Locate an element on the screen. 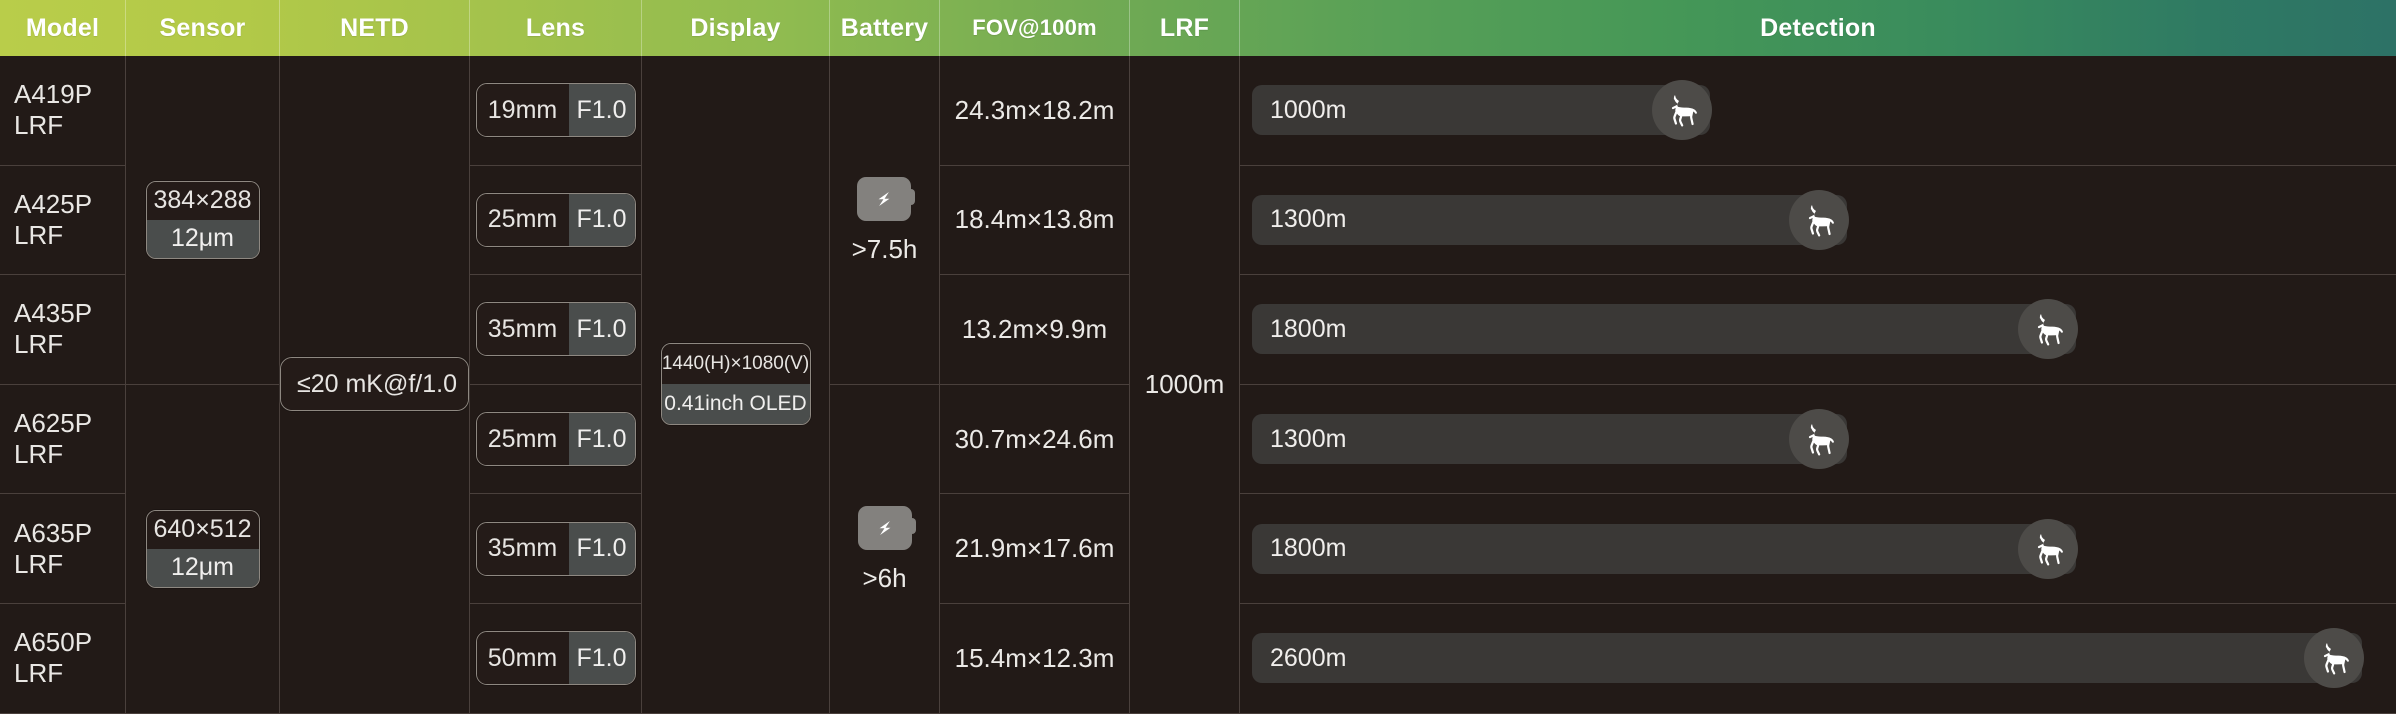 The width and height of the screenshot is (2396, 714). fov-cell: 18.4m×13.8m is located at coordinates (1034, 221).